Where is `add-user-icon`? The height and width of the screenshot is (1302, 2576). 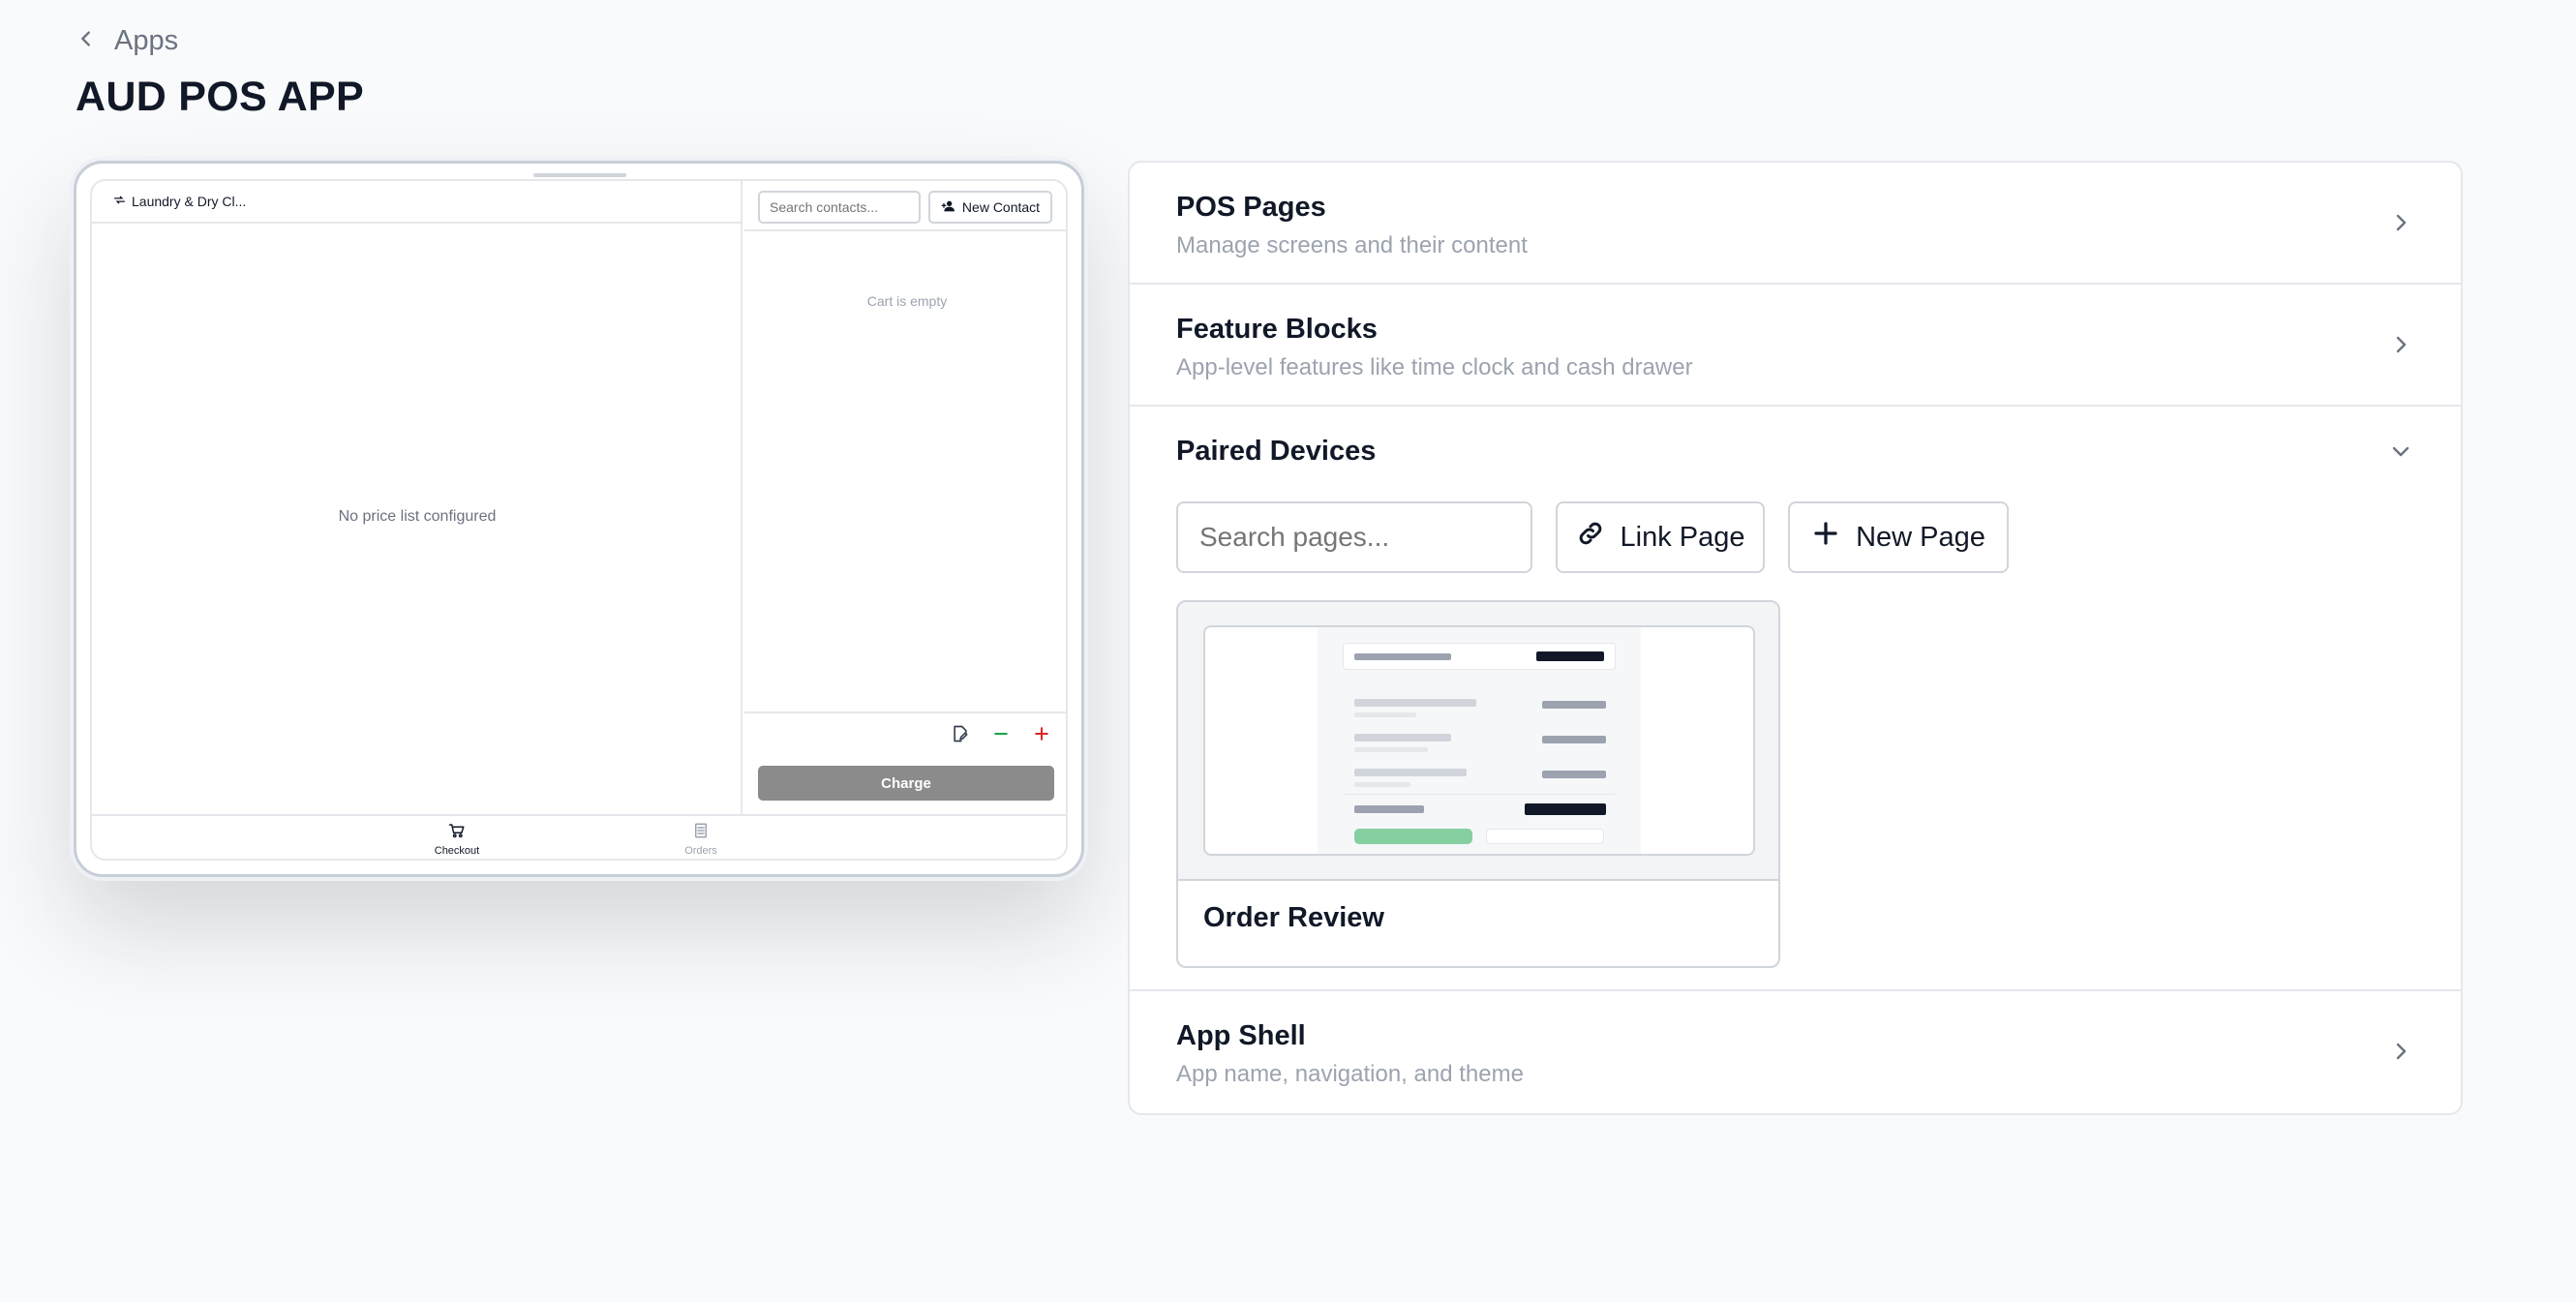 add-user-icon is located at coordinates (948, 208).